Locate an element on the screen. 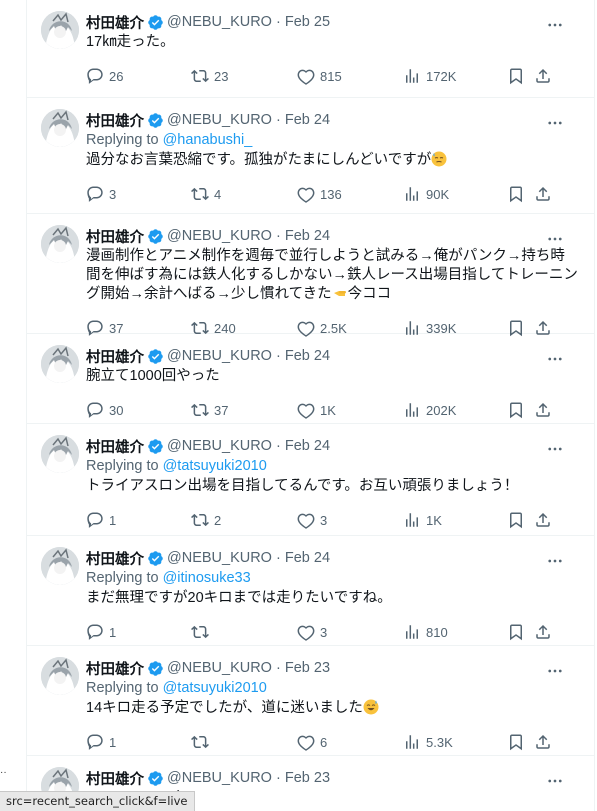  views-button: 172K is located at coordinates (429, 76).